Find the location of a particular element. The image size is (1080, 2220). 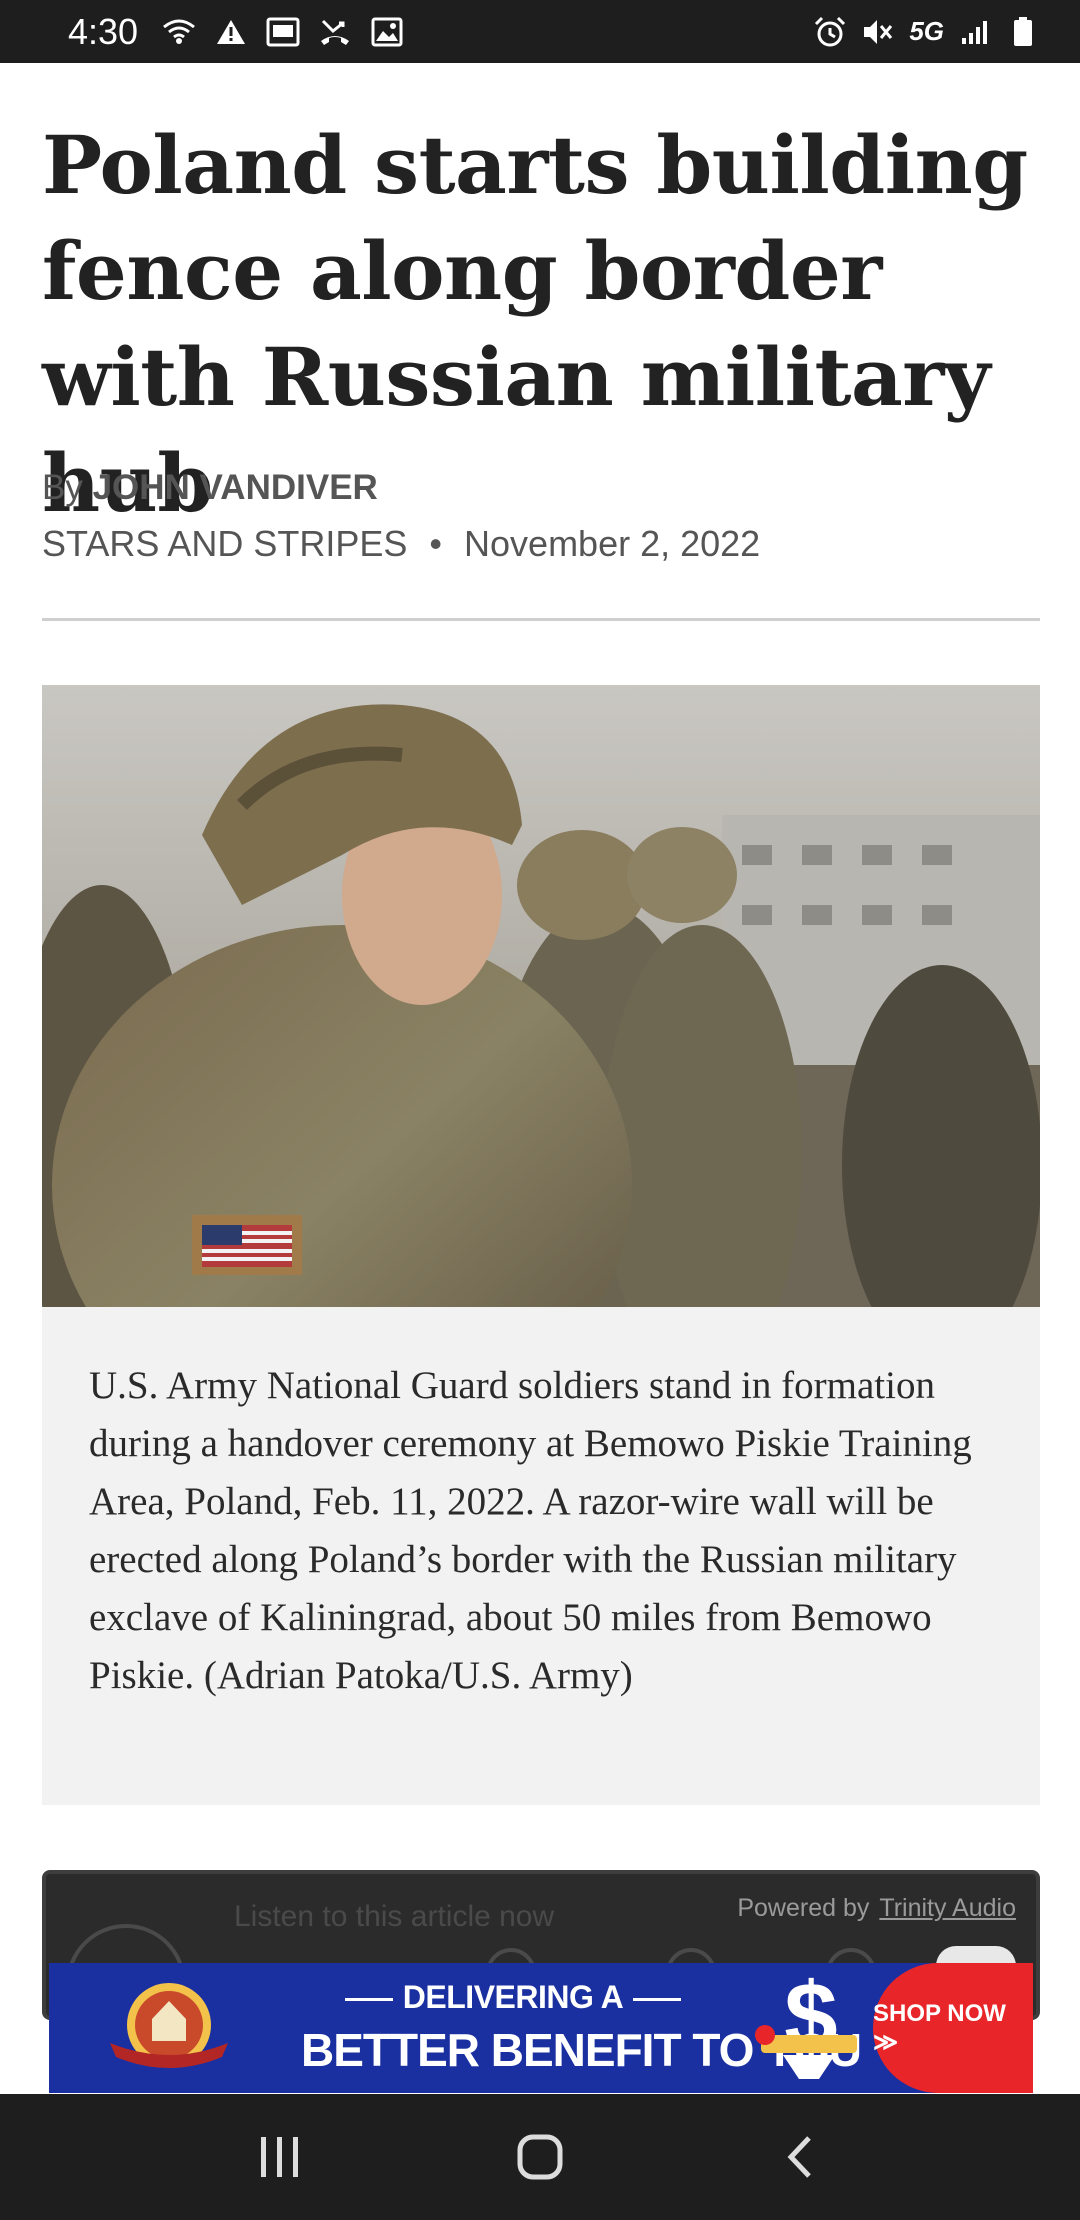

home-button is located at coordinates (540, 2157).